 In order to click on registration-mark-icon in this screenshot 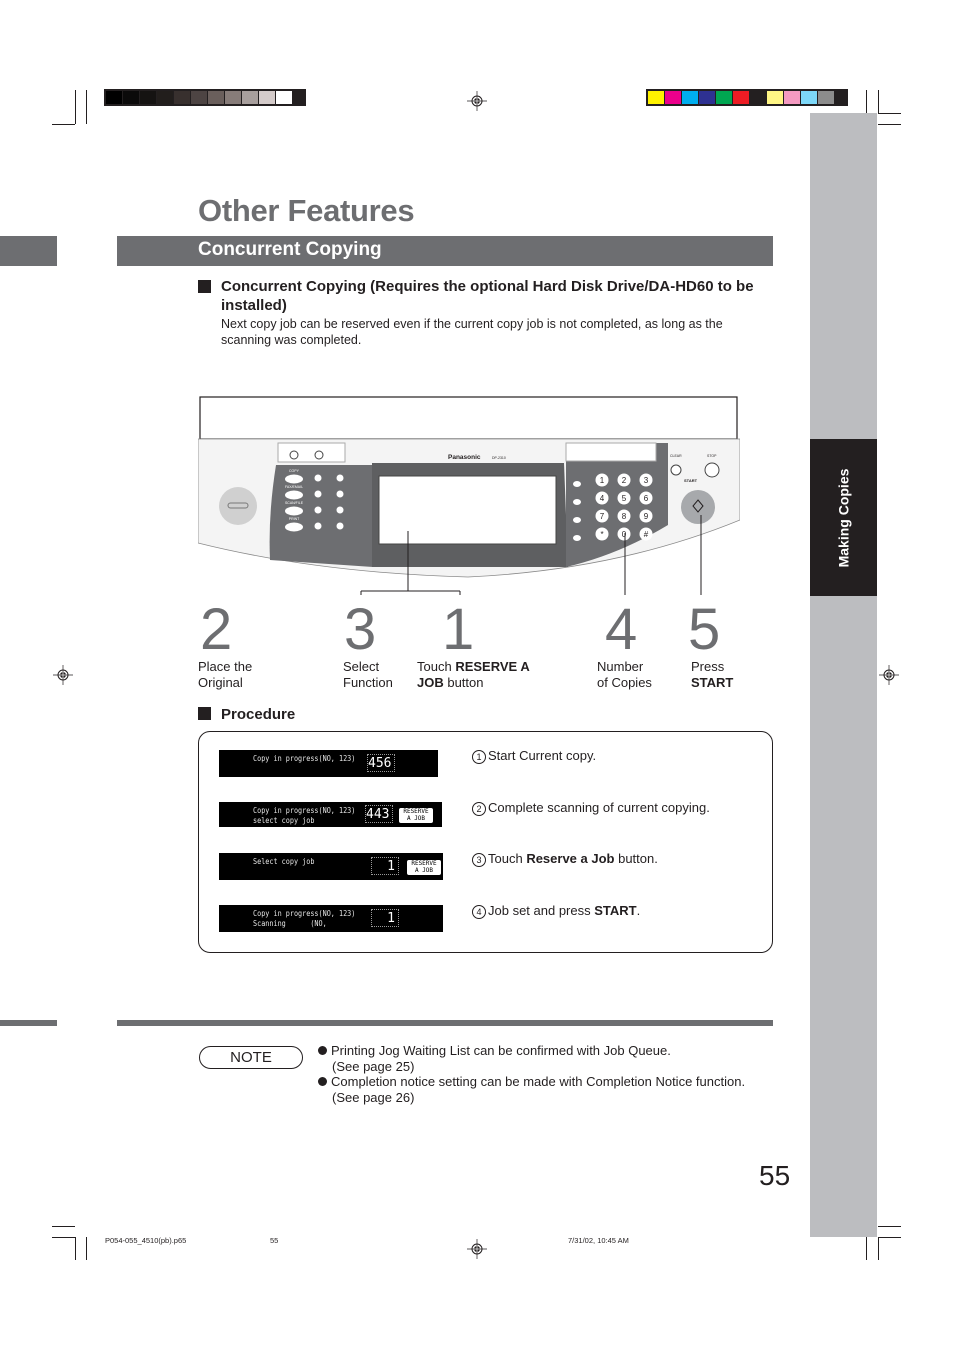, I will do `click(477, 1249)`.